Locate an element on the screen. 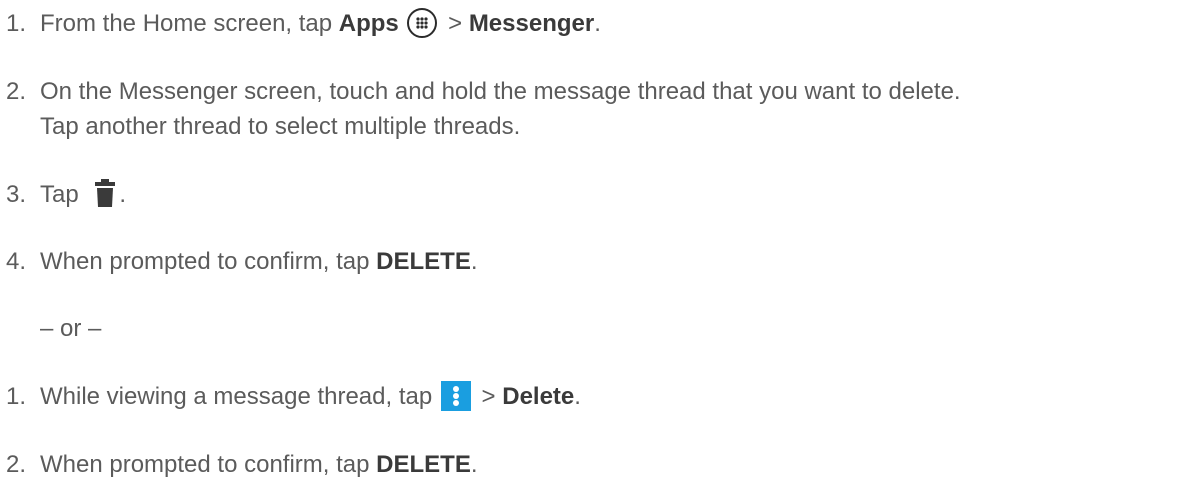  apps-icon is located at coordinates (422, 22).